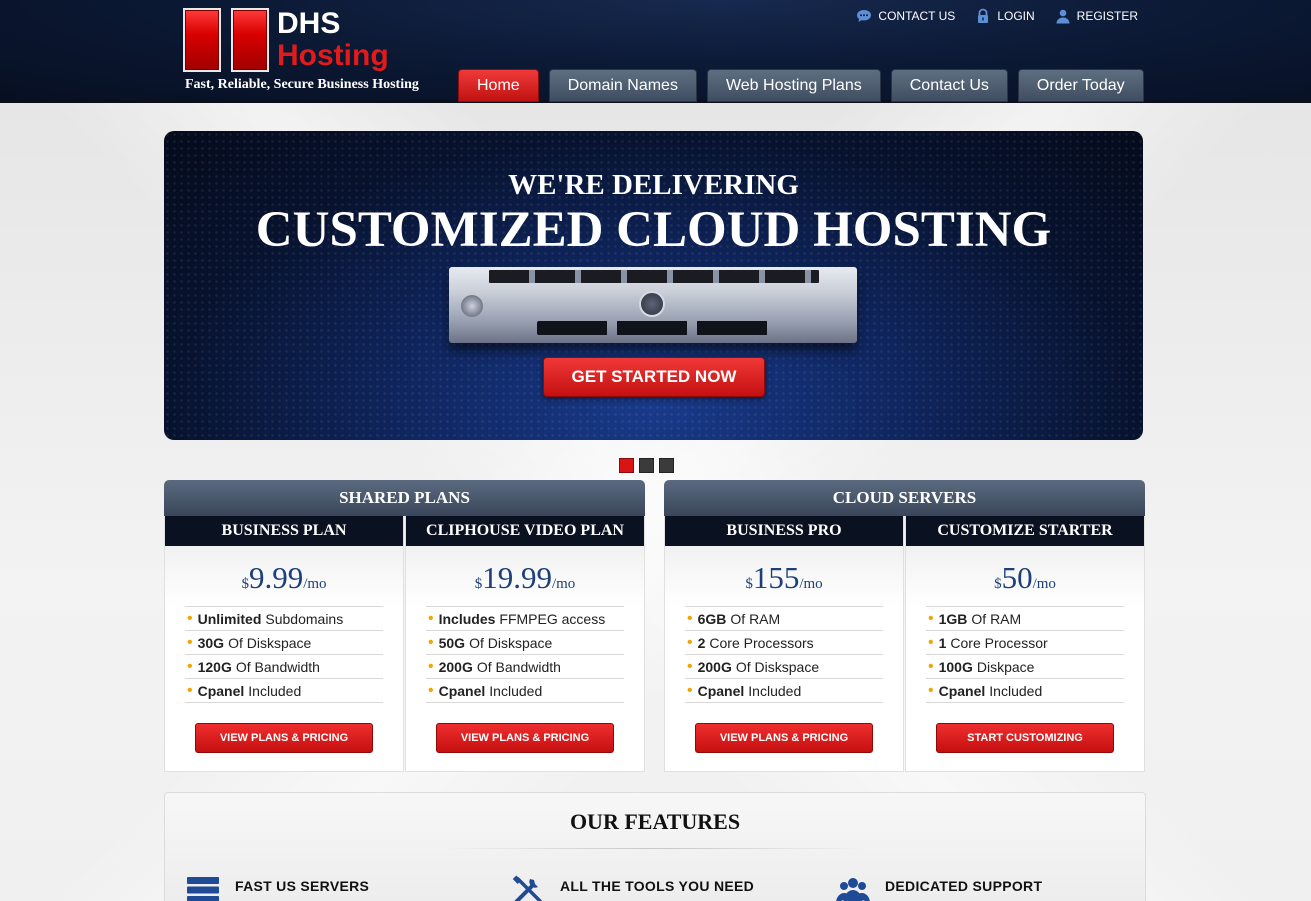 The image size is (1311, 901). What do you see at coordinates (784, 643) in the screenshot?
I see `feature-item: • 2 Core Processors` at bounding box center [784, 643].